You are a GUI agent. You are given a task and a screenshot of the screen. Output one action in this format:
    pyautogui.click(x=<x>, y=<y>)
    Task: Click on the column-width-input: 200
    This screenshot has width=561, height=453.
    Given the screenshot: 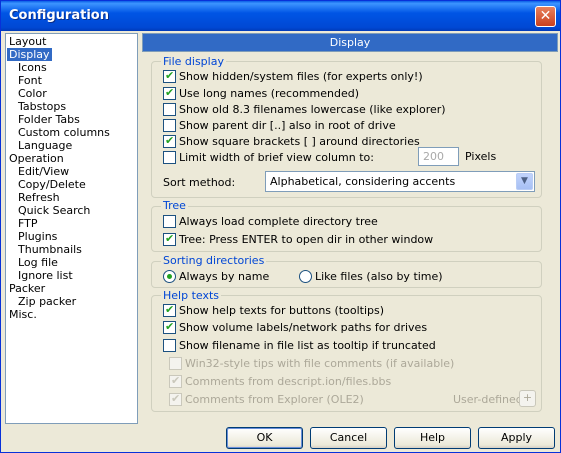 What is the action you would take?
    pyautogui.click(x=438, y=156)
    